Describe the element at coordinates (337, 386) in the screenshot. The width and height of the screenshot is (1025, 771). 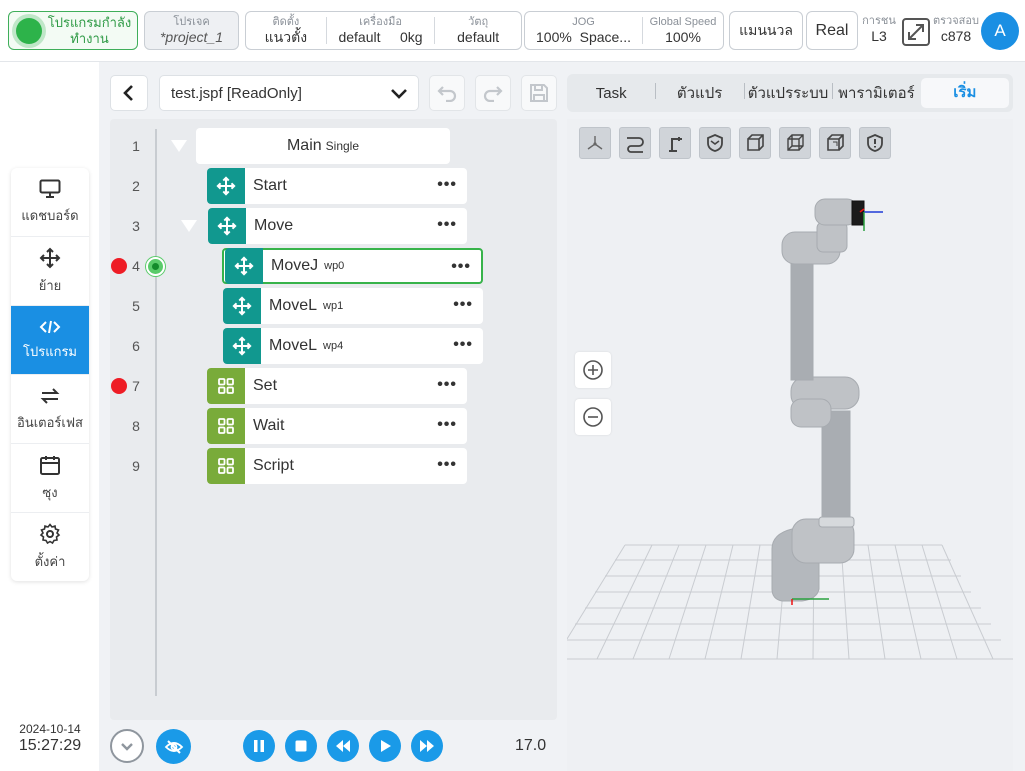
I see `node-set: Set •••` at that location.